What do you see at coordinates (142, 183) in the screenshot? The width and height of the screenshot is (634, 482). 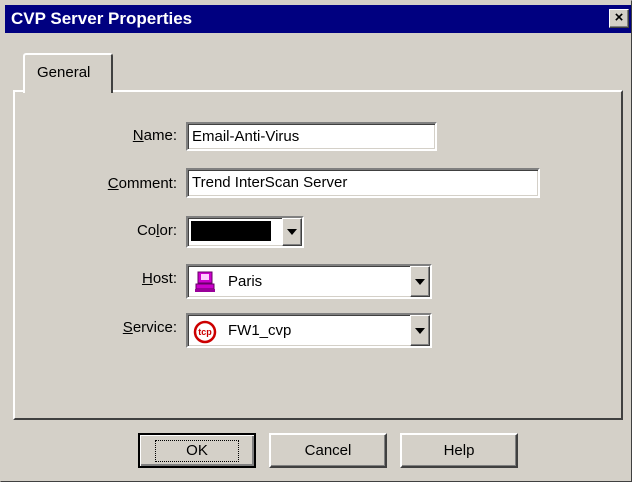 I see `comment-label: Comment:` at bounding box center [142, 183].